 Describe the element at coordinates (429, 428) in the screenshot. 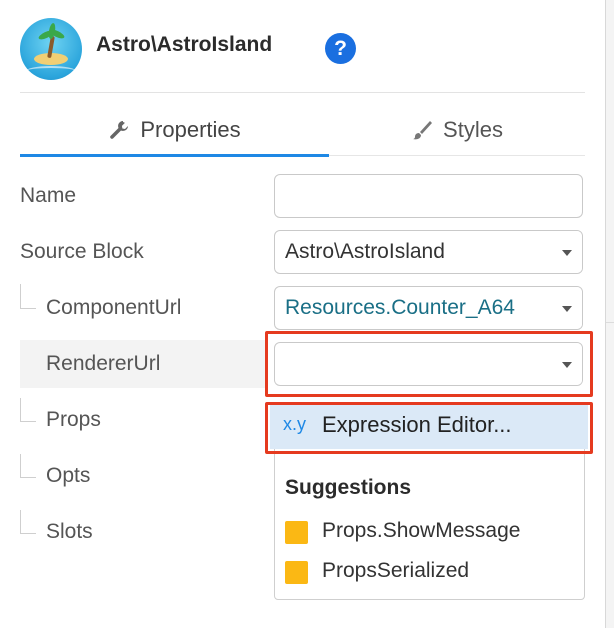

I see `expression-editor-highlight-box` at that location.